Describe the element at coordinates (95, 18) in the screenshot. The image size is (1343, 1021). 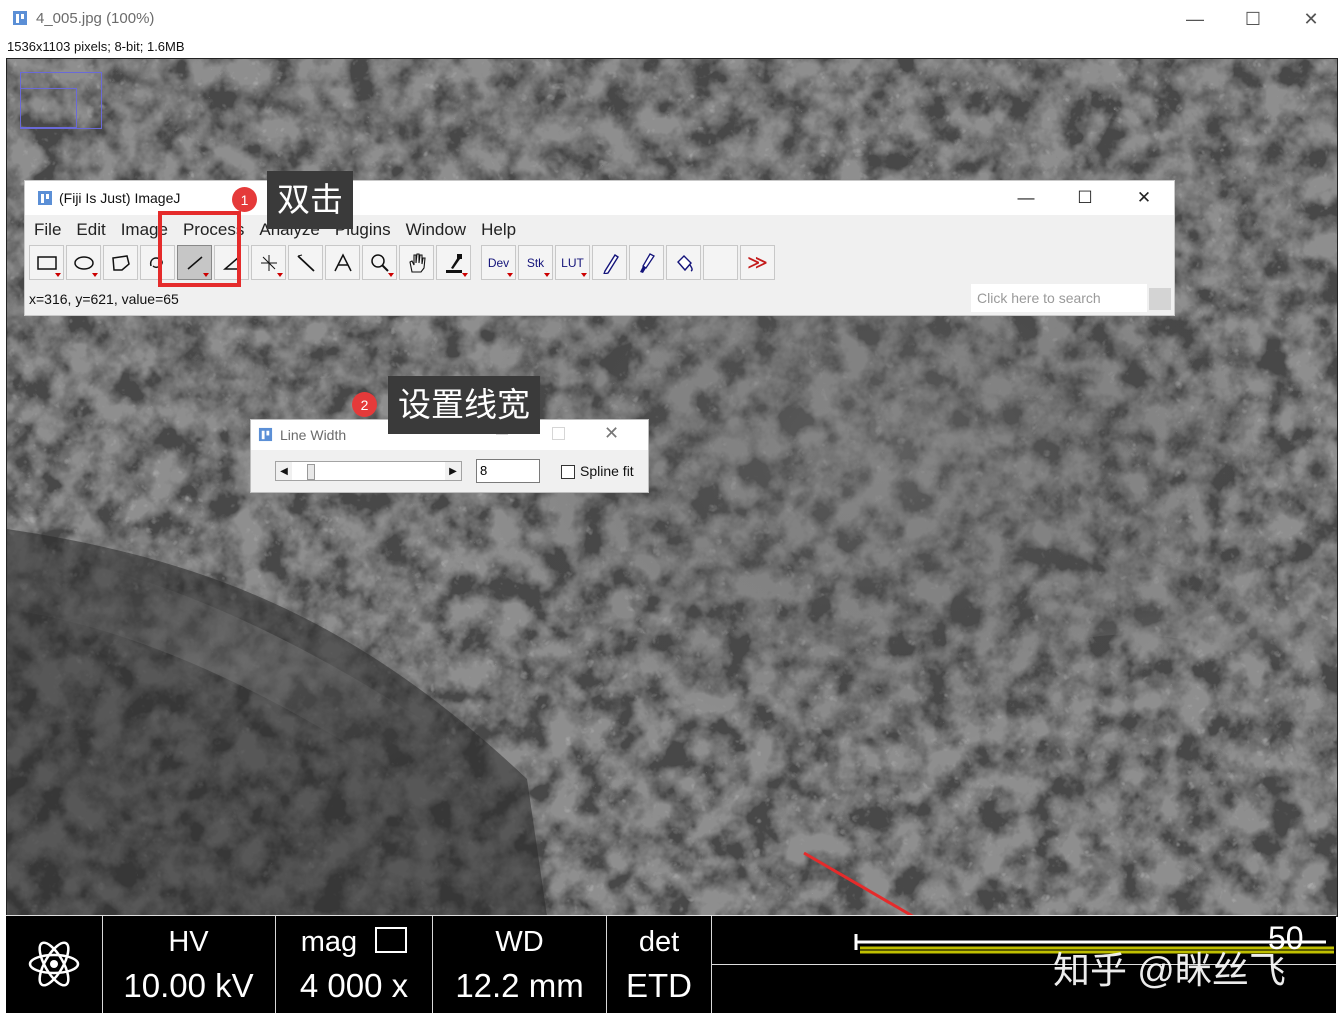
I see `image-window-title: 4_005.jpg (100%)` at that location.